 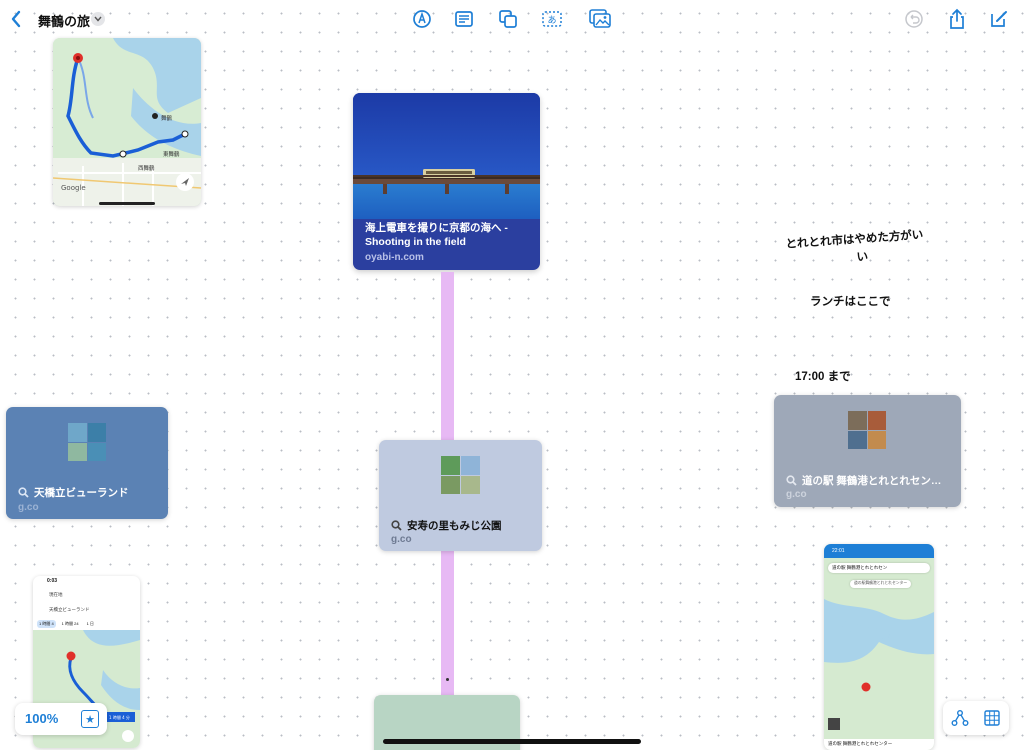 I want to click on note-avoid-market: とれとれ市はやめた方がい い, so click(x=855, y=248).